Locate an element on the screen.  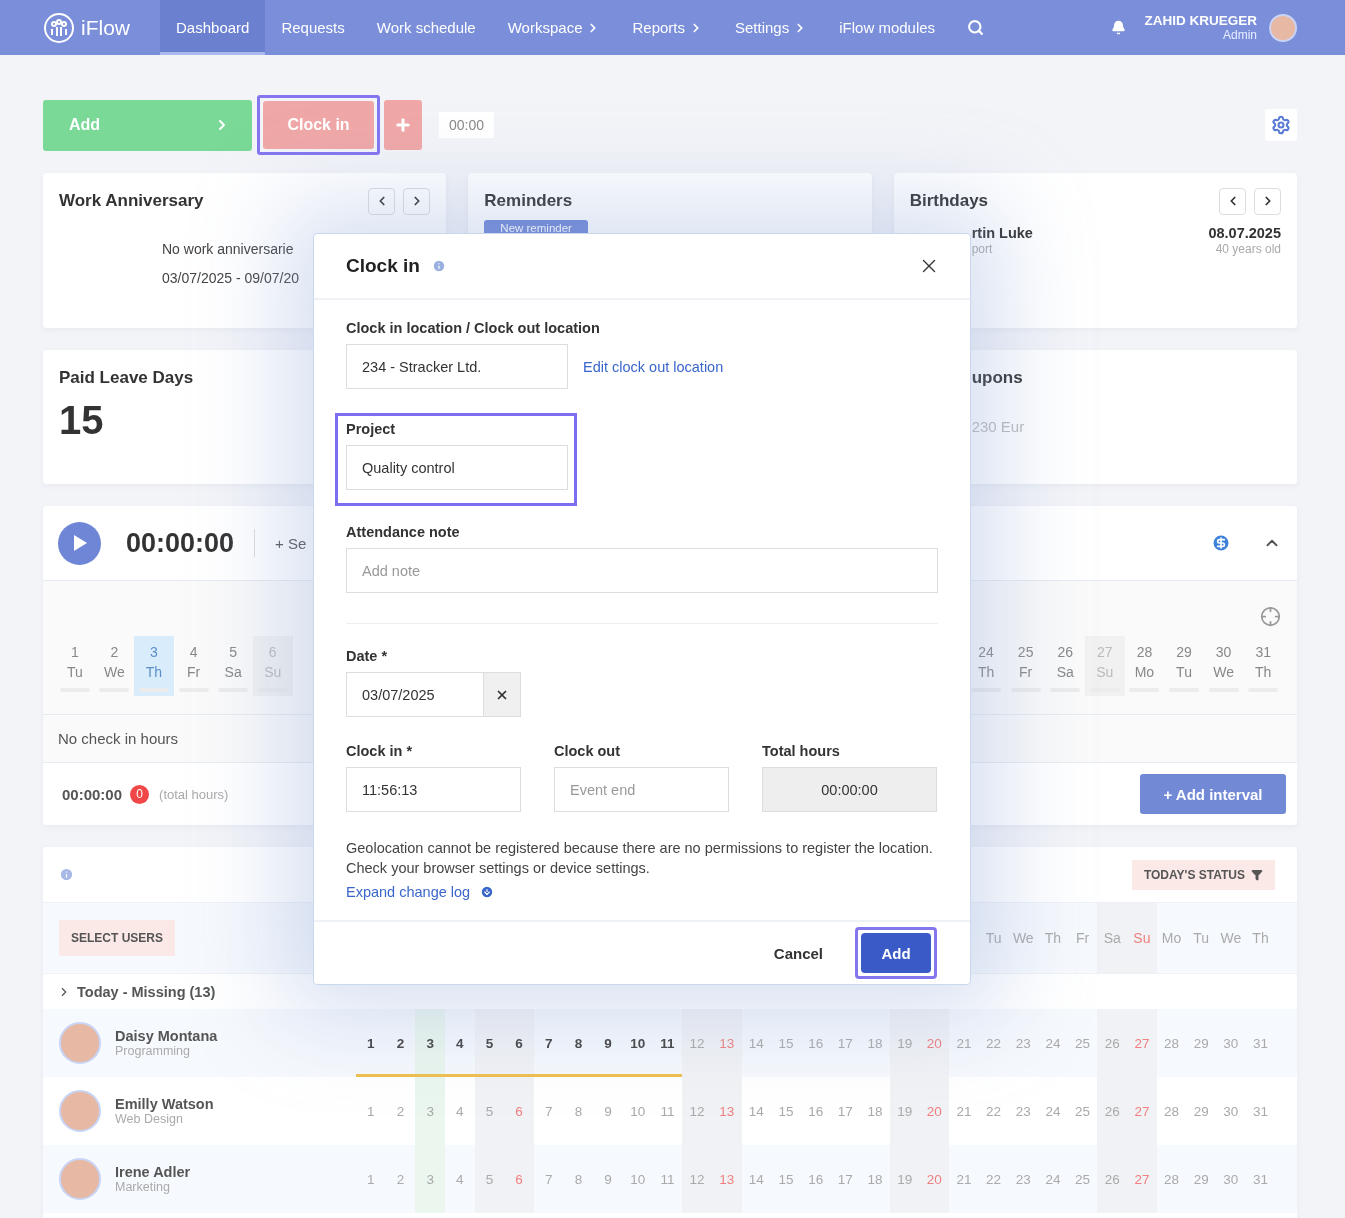
clock-in-button: Clock in is located at coordinates (318, 125).